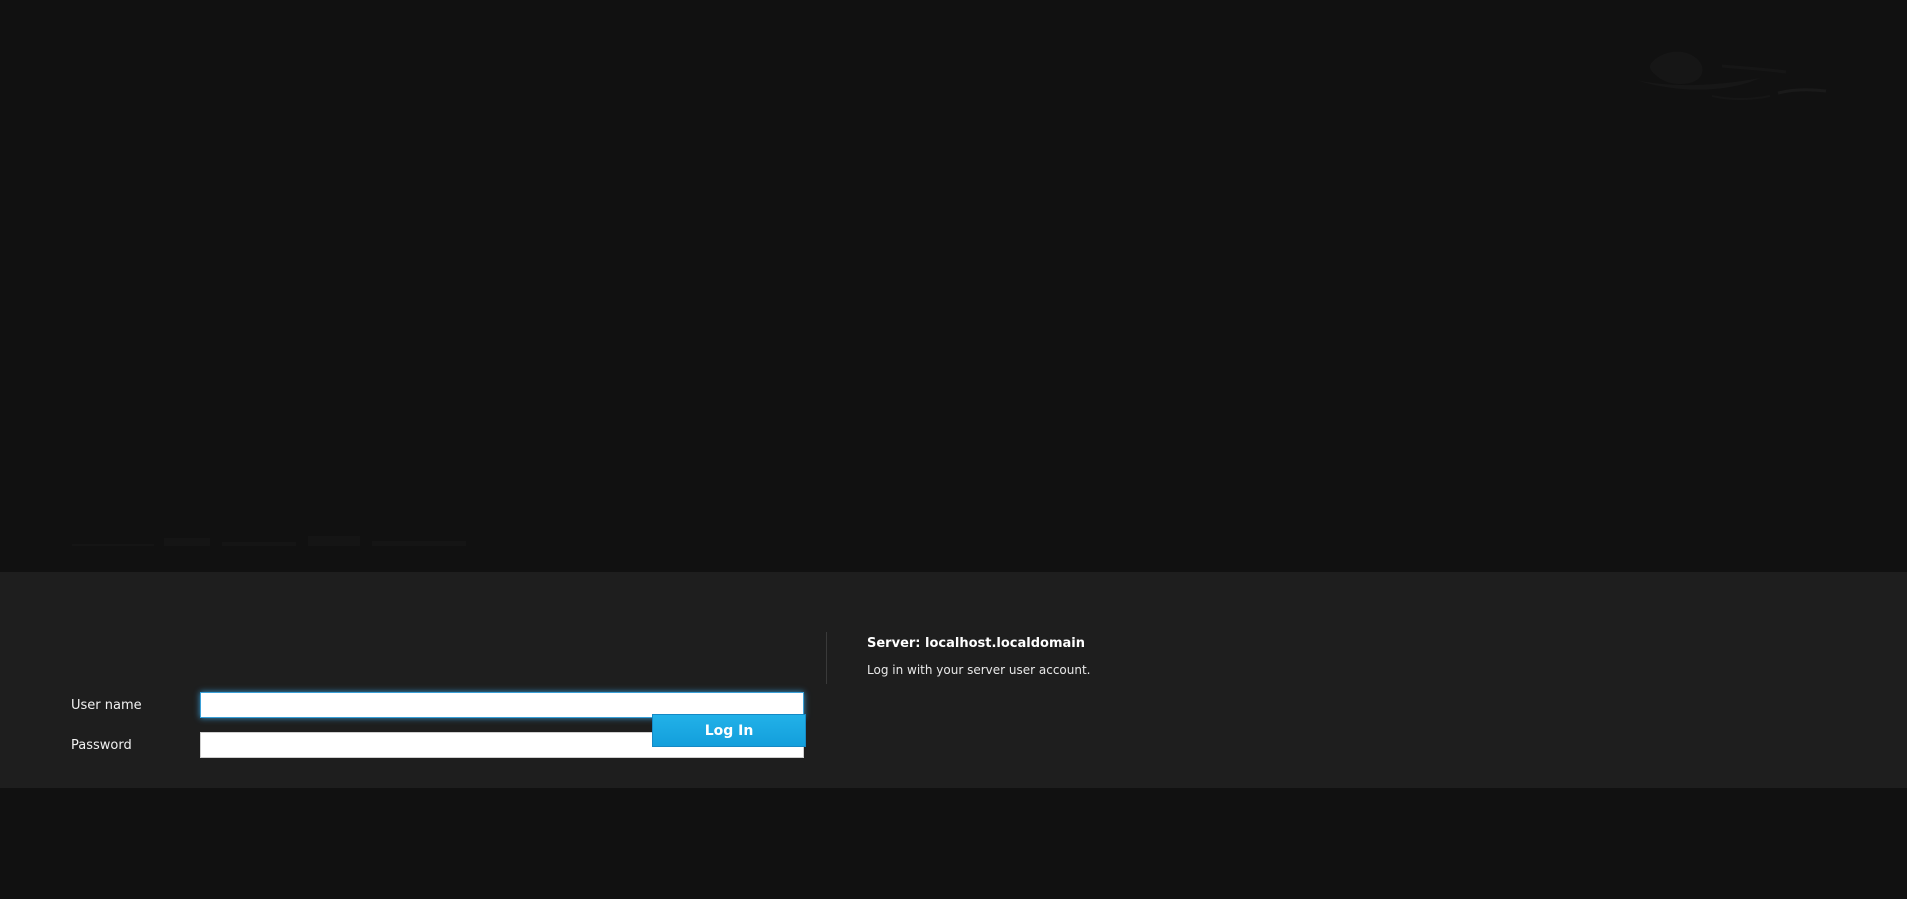 The image size is (1907, 899). I want to click on server-subtitle: Log in with your server user account., so click(979, 670).